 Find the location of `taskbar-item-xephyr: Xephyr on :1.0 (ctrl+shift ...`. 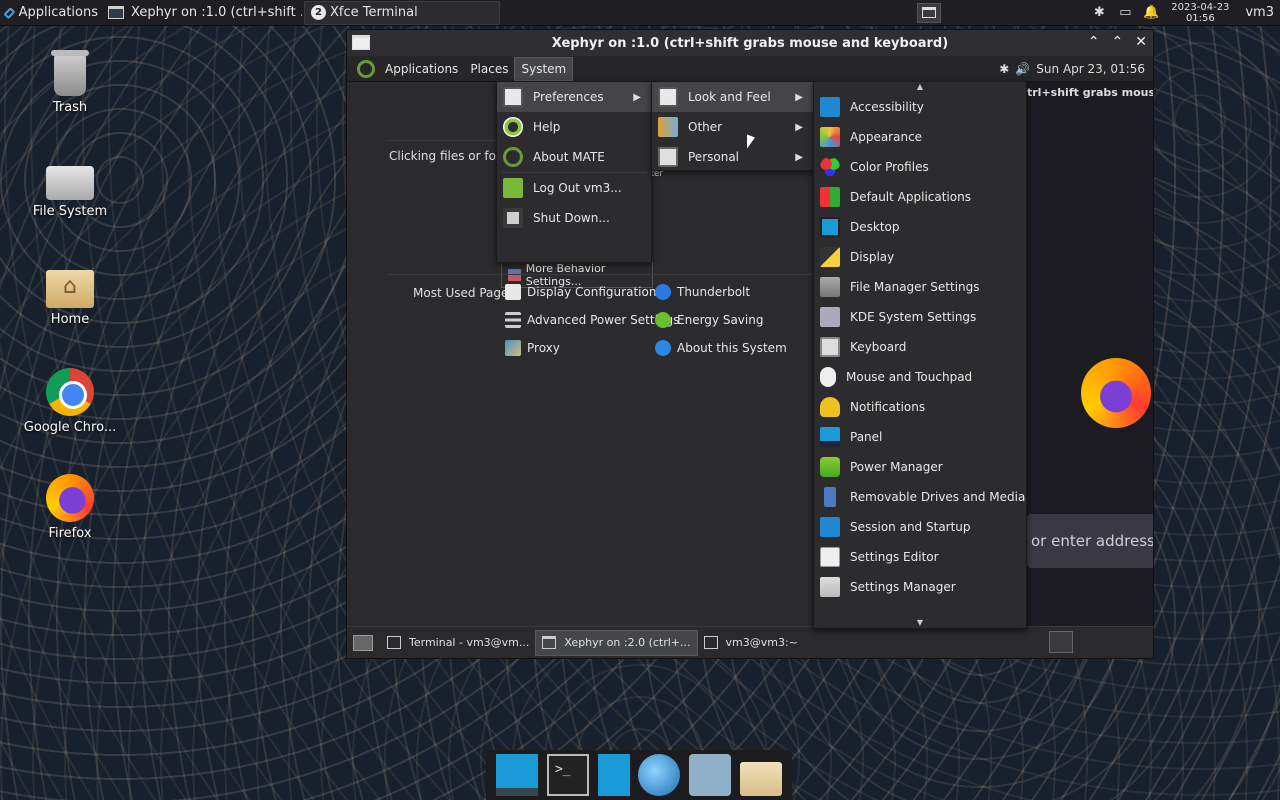

taskbar-item-xephyr: Xephyr on :1.0 (ctrl+shift ... is located at coordinates (202, 13).